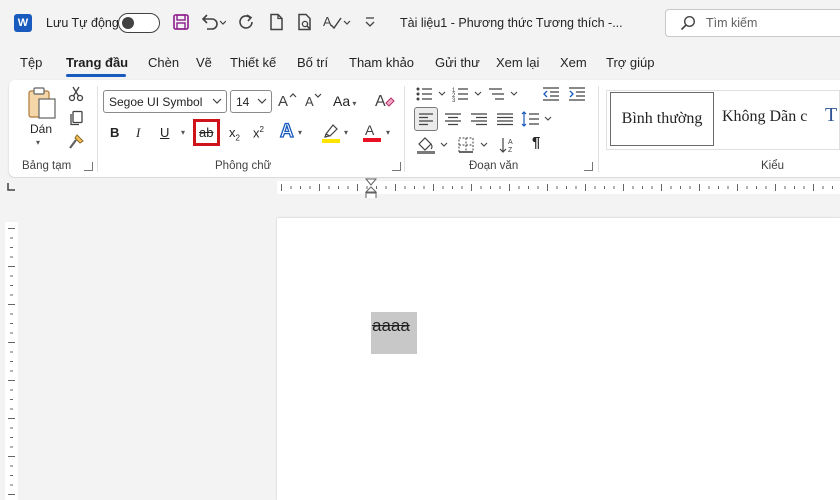 This screenshot has width=840, height=500. I want to click on tab-file: Tệp, so click(31, 62).